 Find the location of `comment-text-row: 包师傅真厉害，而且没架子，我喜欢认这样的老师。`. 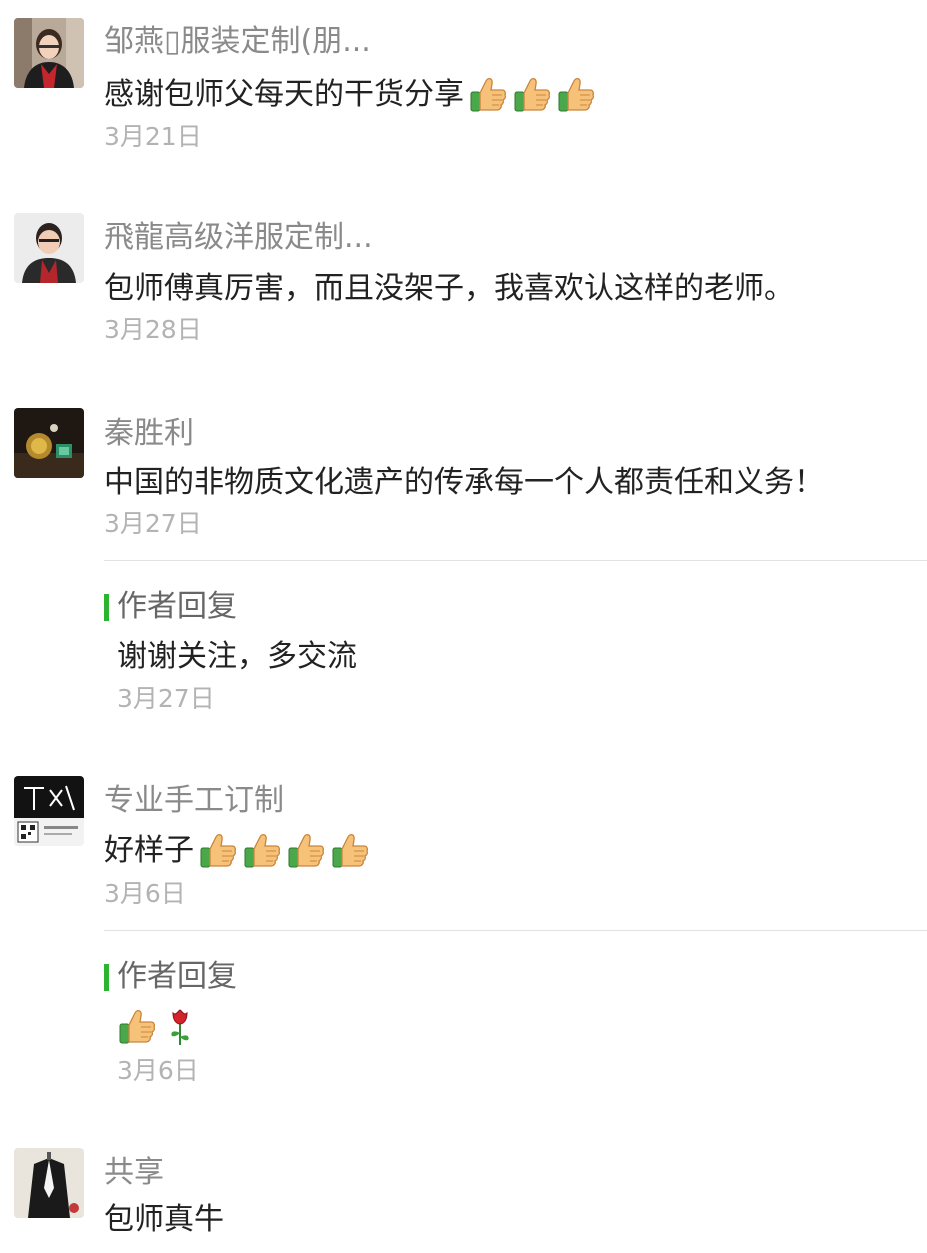

comment-text-row: 包师傅真厉害，而且没架子，我喜欢认这样的老师。 is located at coordinates (449, 289).